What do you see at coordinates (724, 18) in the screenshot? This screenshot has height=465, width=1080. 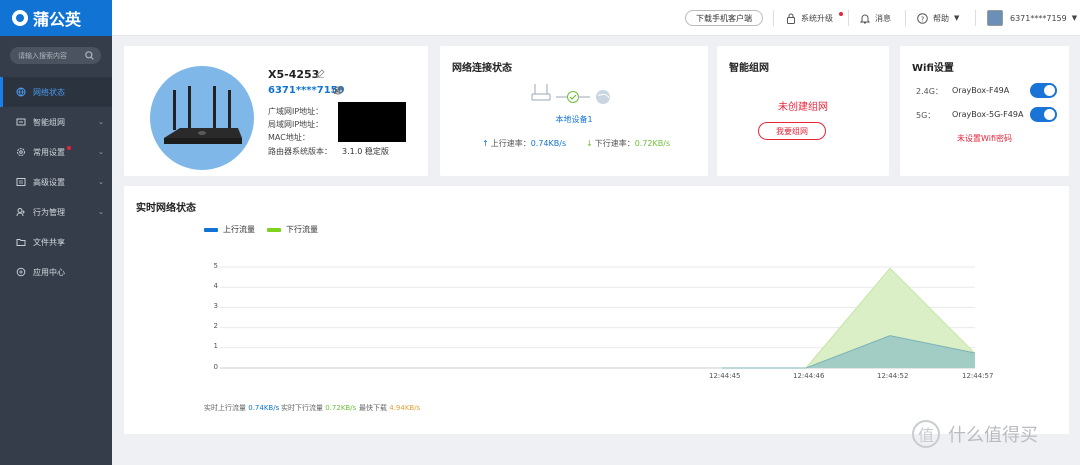 I see `download-client-button: 下载手机客户端` at bounding box center [724, 18].